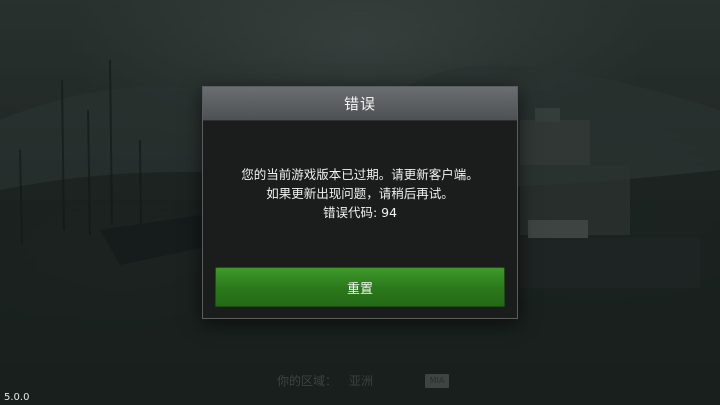 The width and height of the screenshot is (720, 405). I want to click on message-line-retry: 如果更新出现问题，请稍后再试。, so click(360, 193).